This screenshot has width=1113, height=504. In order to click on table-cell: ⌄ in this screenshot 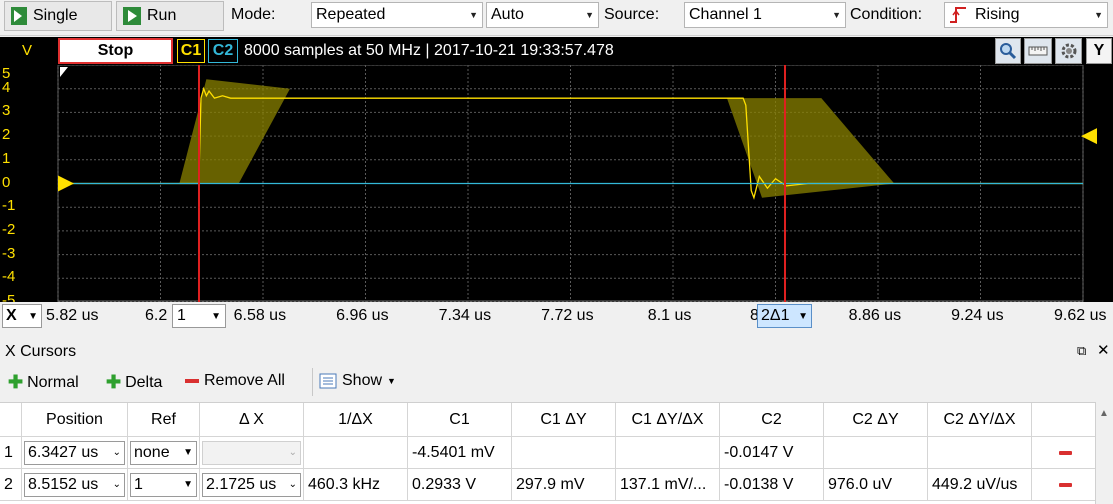, I will do `click(252, 453)`.